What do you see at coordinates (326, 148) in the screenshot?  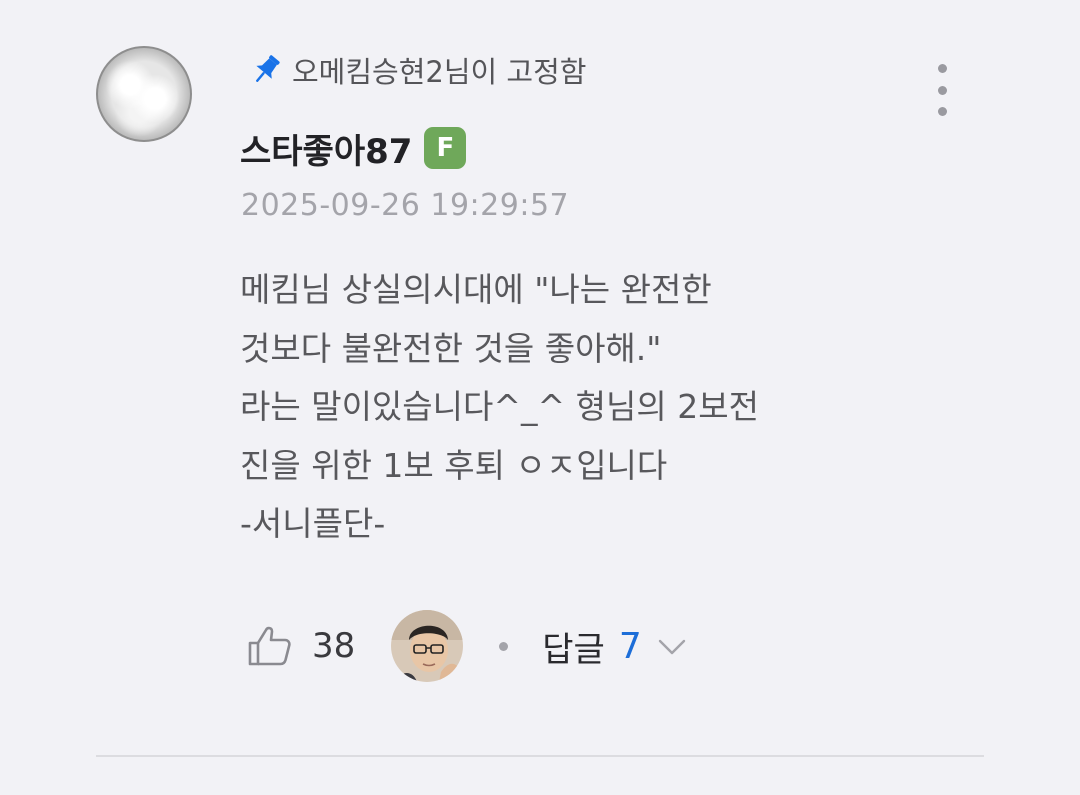 I see `author-name: 스타좋아87` at bounding box center [326, 148].